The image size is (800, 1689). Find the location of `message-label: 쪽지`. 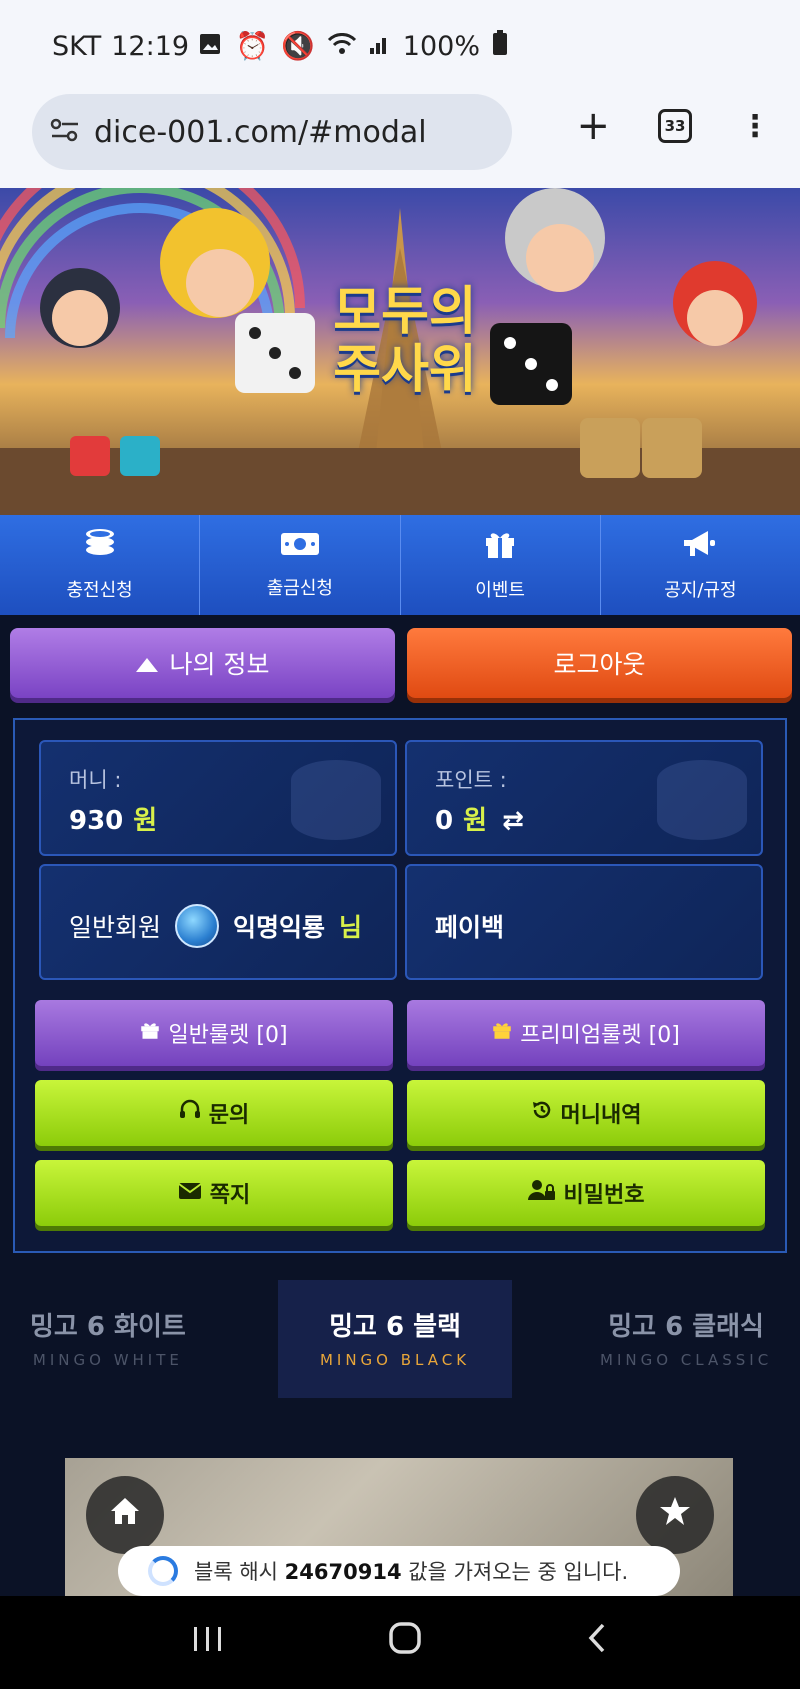

message-label: 쪽지 is located at coordinates (230, 1195).